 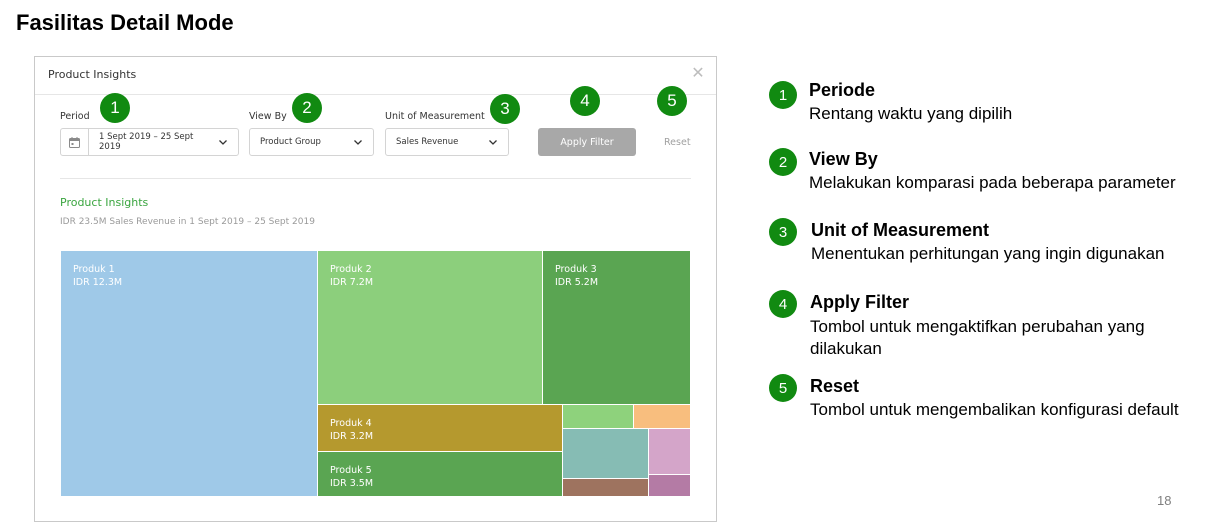 I want to click on modal-header-divider, so click(x=375, y=94).